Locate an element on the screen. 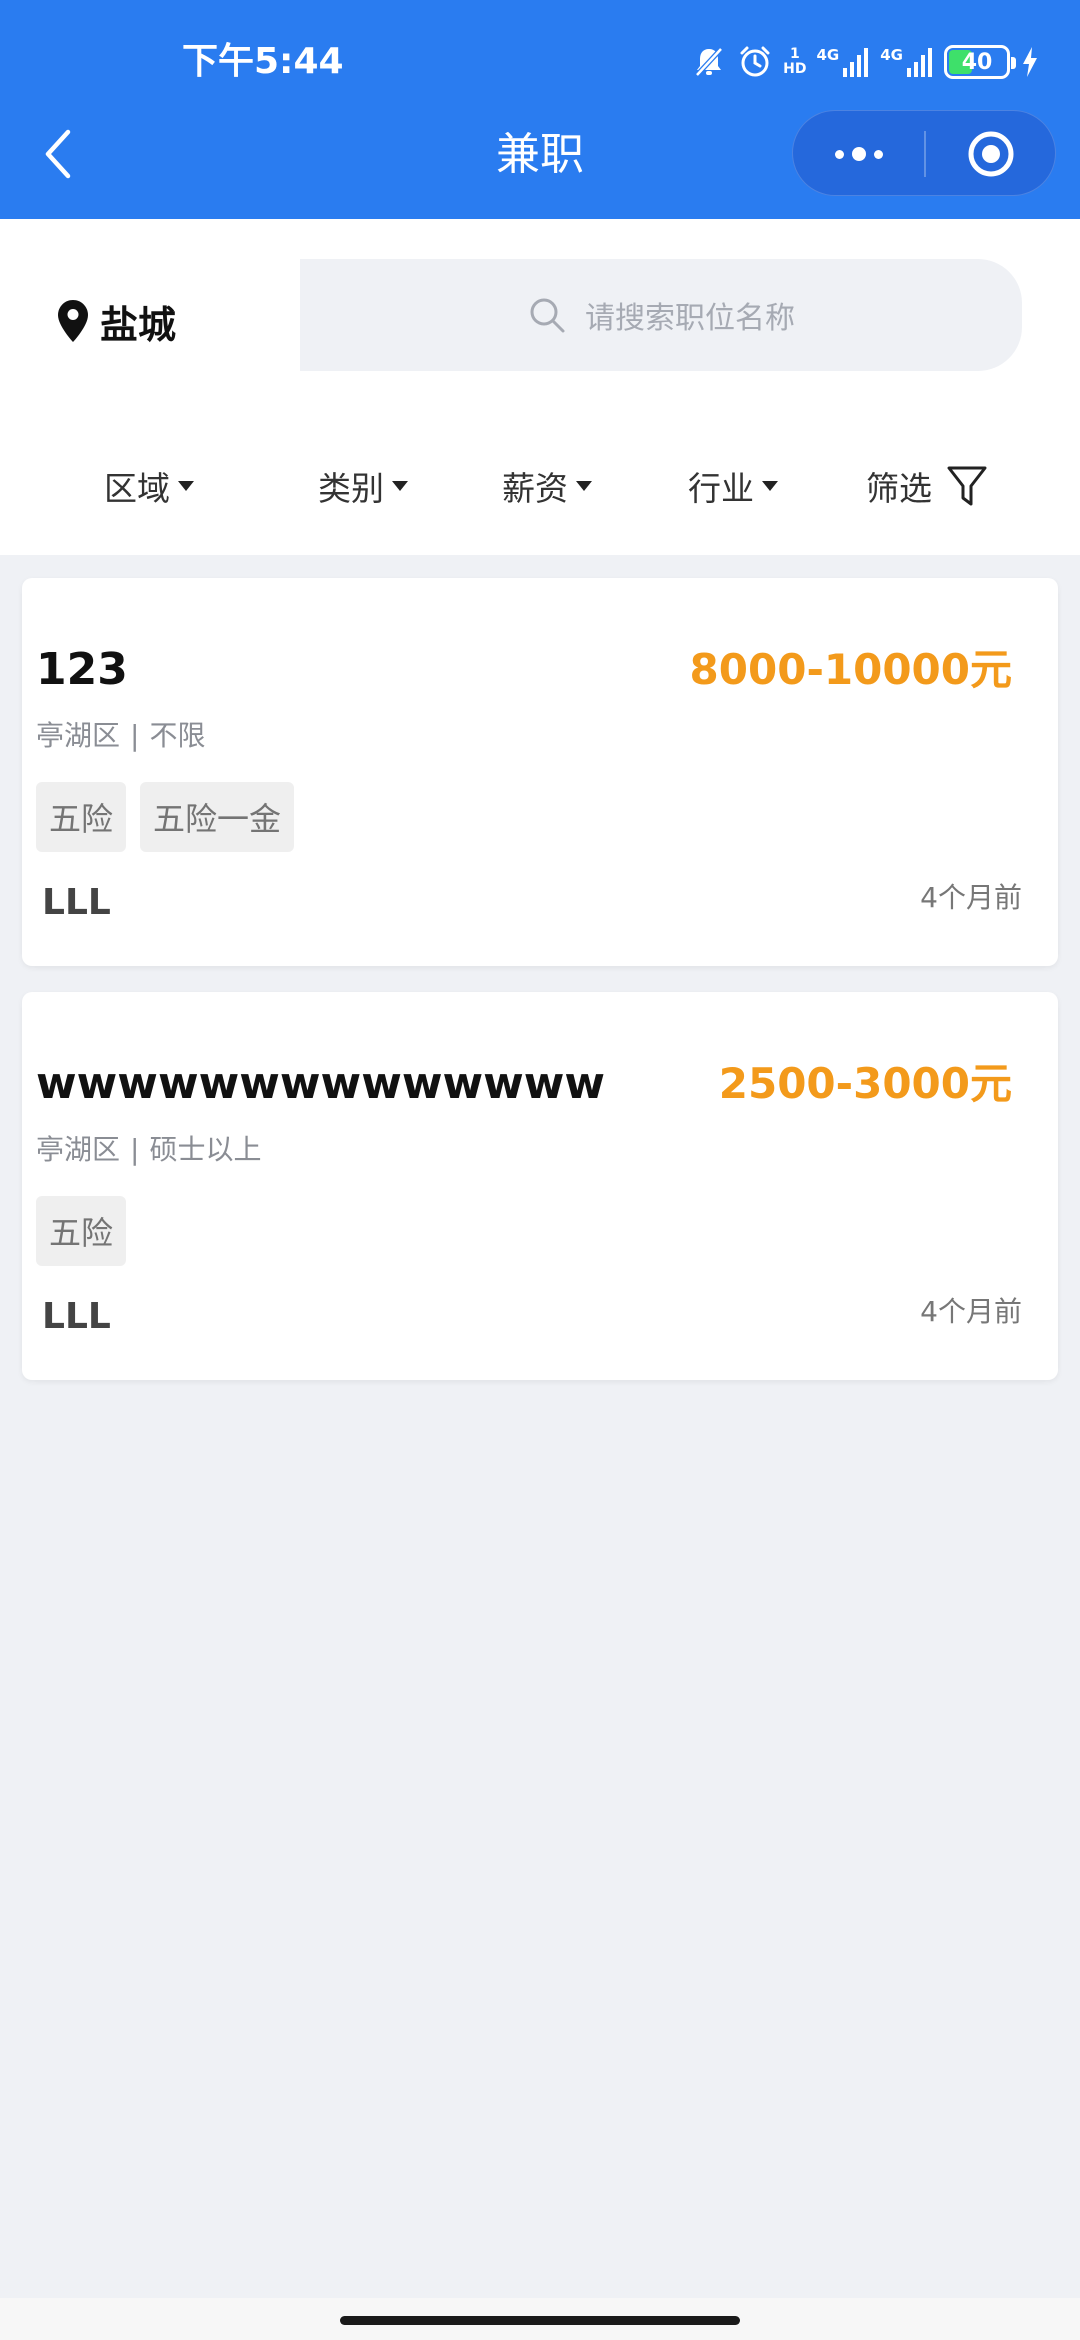 This screenshot has width=1080, height=2340. filter-tab-label: 筛选 is located at coordinates (899, 488).